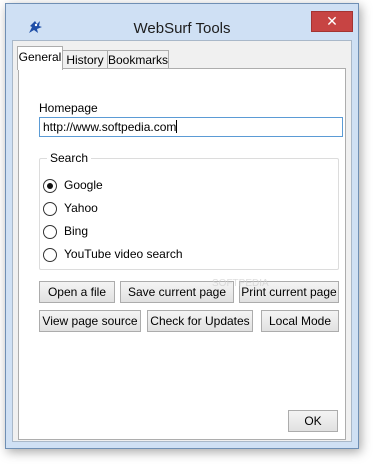 The width and height of the screenshot is (377, 470). Describe the element at coordinates (191, 127) in the screenshot. I see `homepage-input: http://www.softpedia.com` at that location.